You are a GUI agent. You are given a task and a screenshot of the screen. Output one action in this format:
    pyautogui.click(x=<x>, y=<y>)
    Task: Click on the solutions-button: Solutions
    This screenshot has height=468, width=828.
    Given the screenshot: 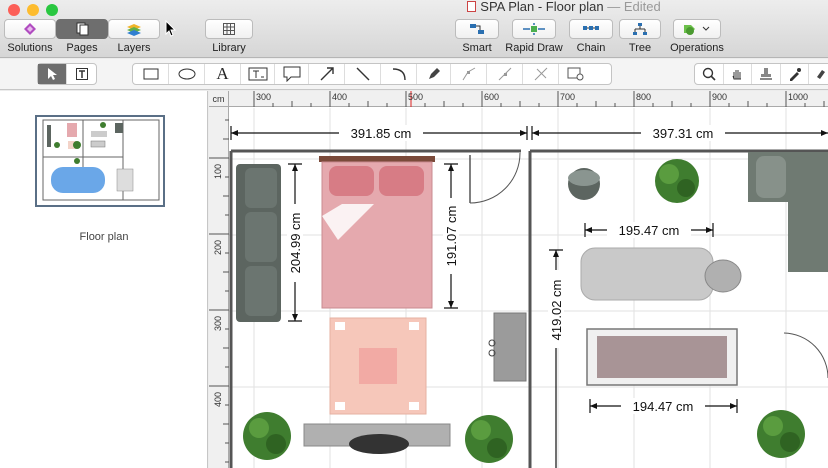 What is the action you would take?
    pyautogui.click(x=30, y=36)
    